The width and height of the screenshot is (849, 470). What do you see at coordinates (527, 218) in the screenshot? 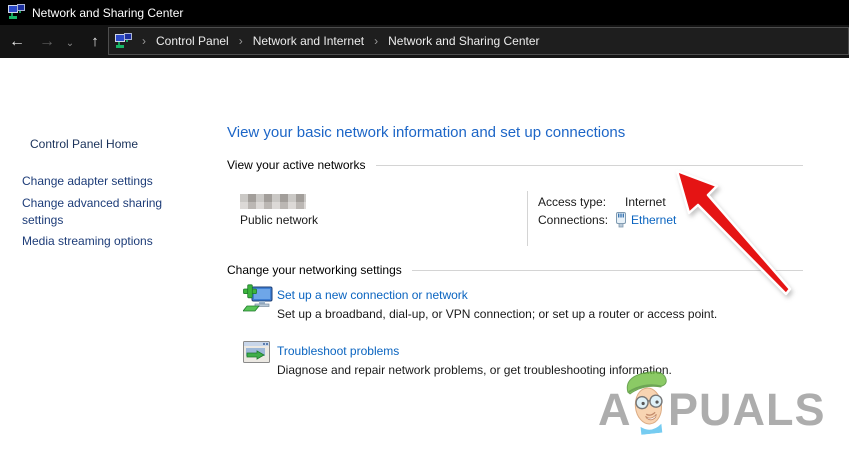
I see `network-panel-divider` at bounding box center [527, 218].